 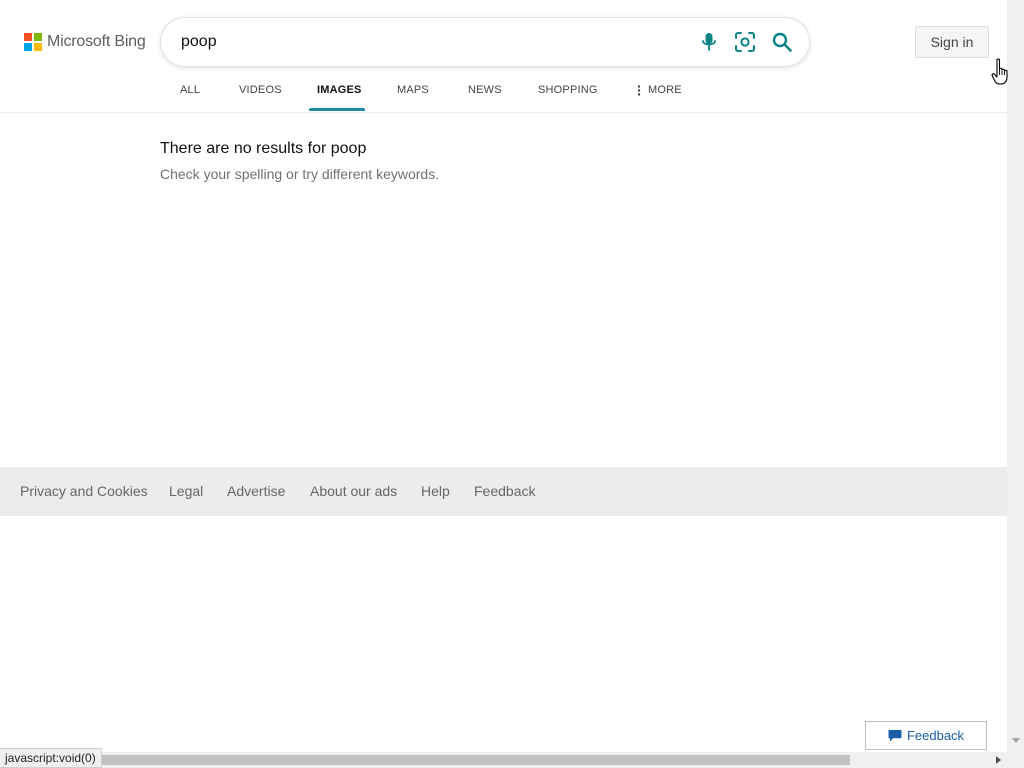 I want to click on feedback-button: Feedback, so click(x=926, y=735).